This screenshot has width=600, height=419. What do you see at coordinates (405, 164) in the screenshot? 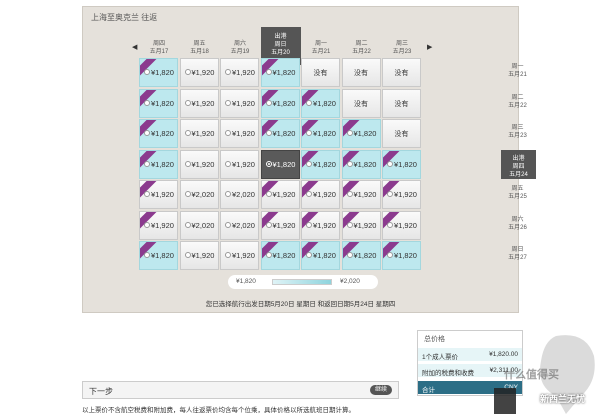
I see `fare-price: ¥1,820` at bounding box center [405, 164].